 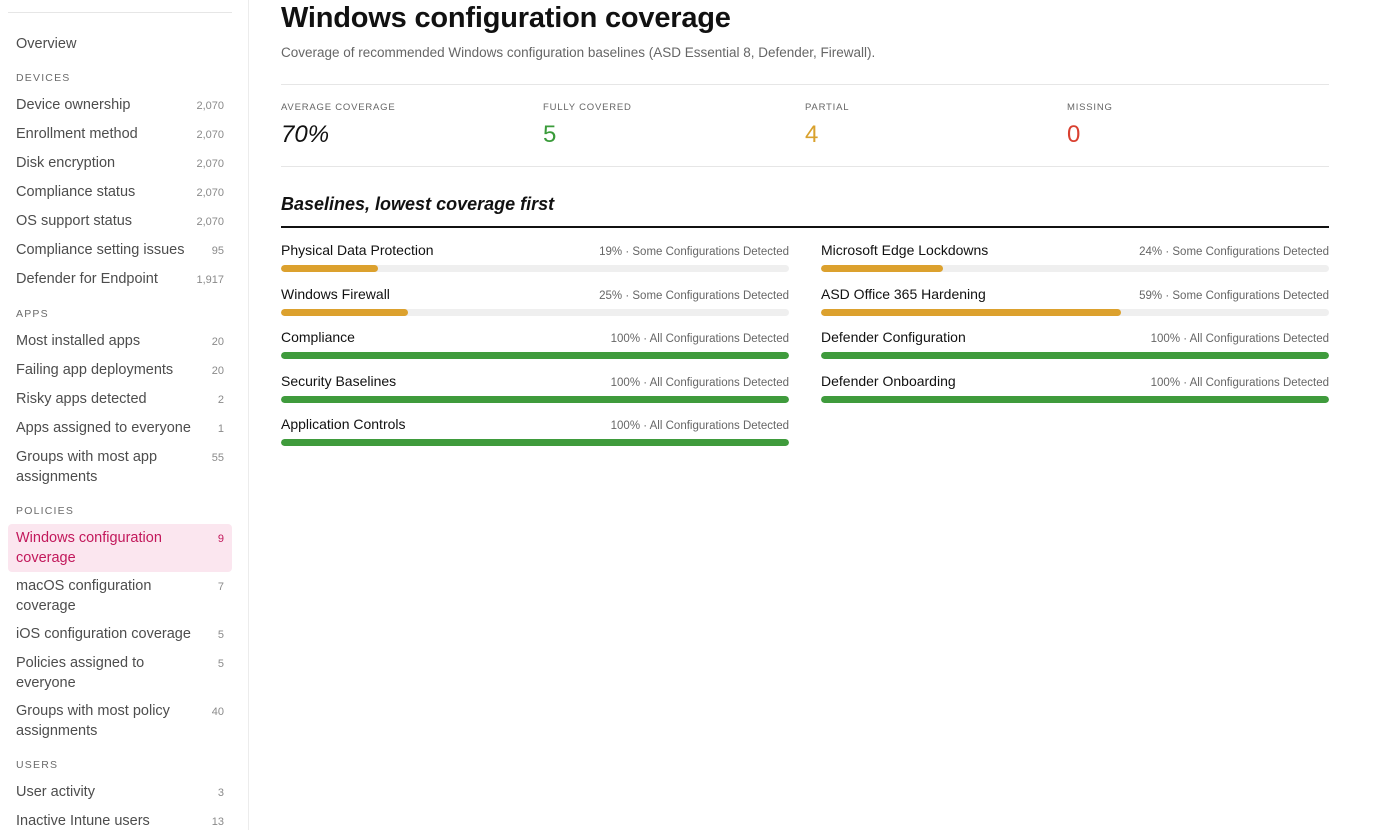 I want to click on sidebar-item-os-support-status: OS support status 2,070, so click(x=120, y=221).